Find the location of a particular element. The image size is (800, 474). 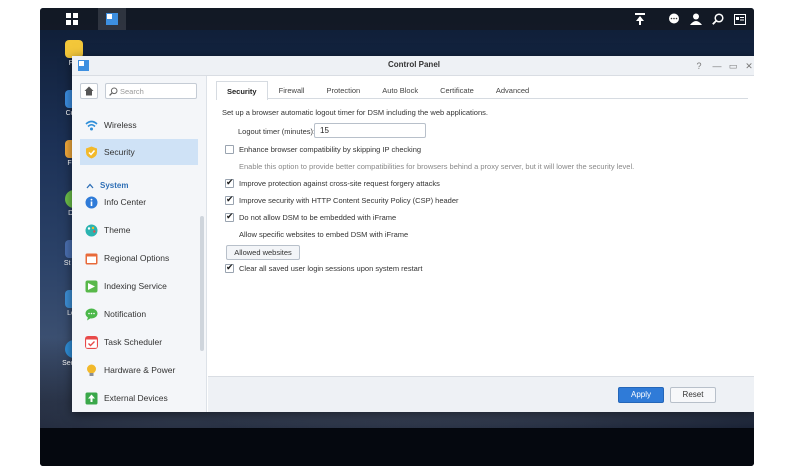

tab-advanced: Advanced is located at coordinates (512, 90).